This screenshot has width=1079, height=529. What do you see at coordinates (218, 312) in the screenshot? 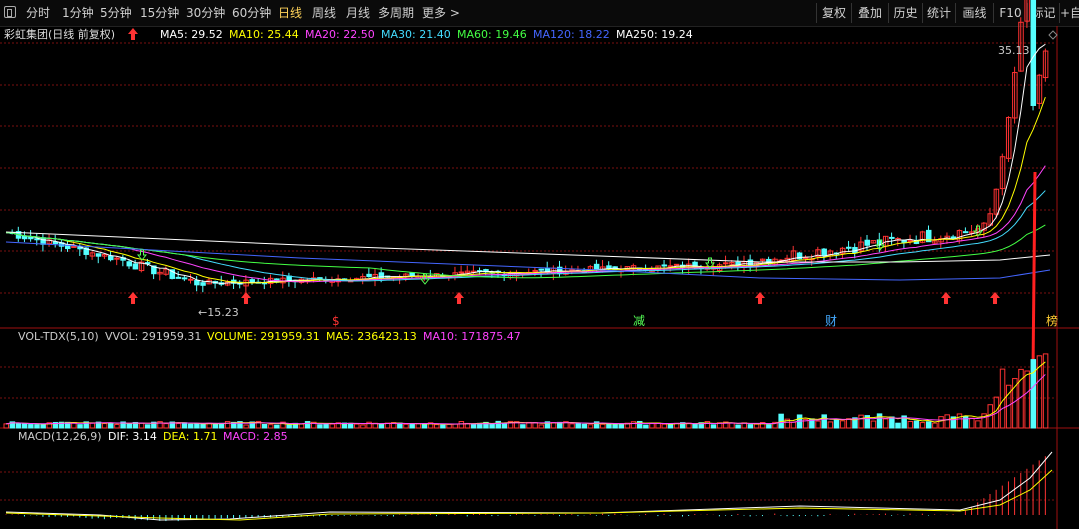
I see `low-price-label: ←15.23` at bounding box center [218, 312].